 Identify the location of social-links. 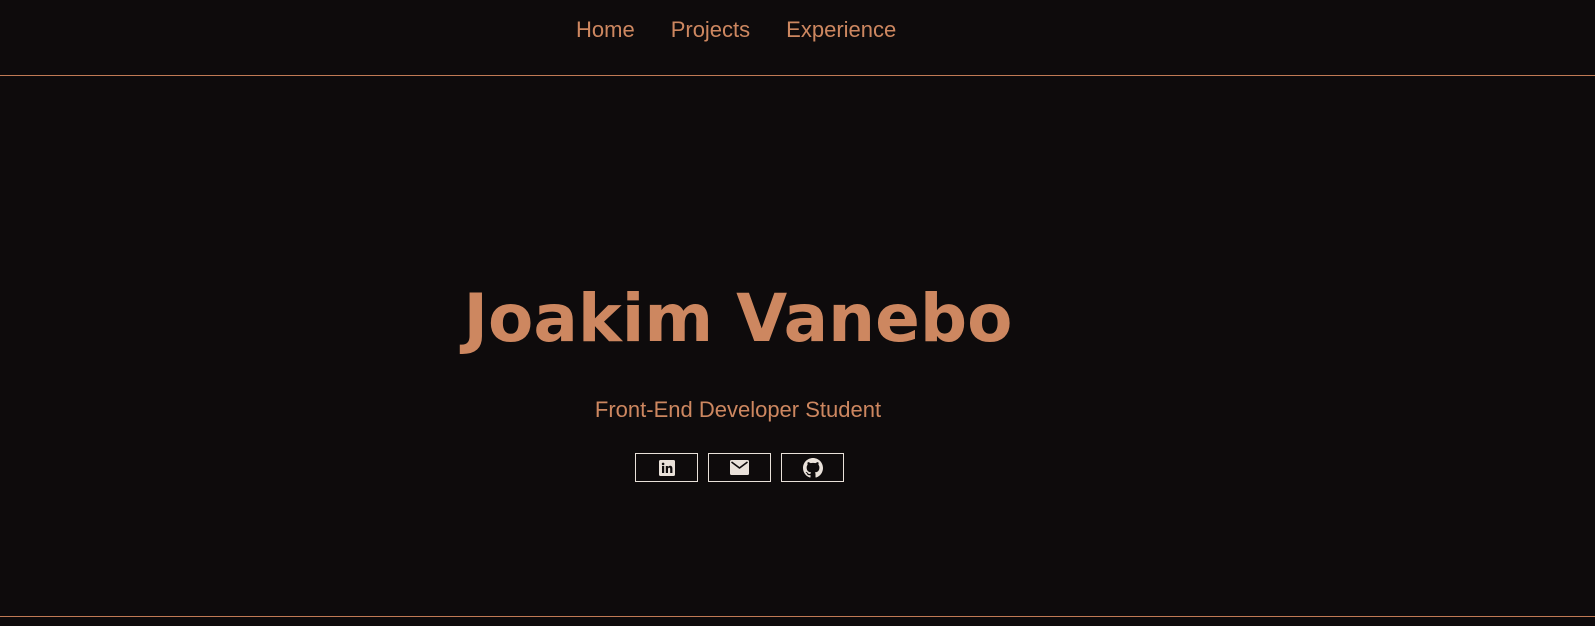
(739, 467).